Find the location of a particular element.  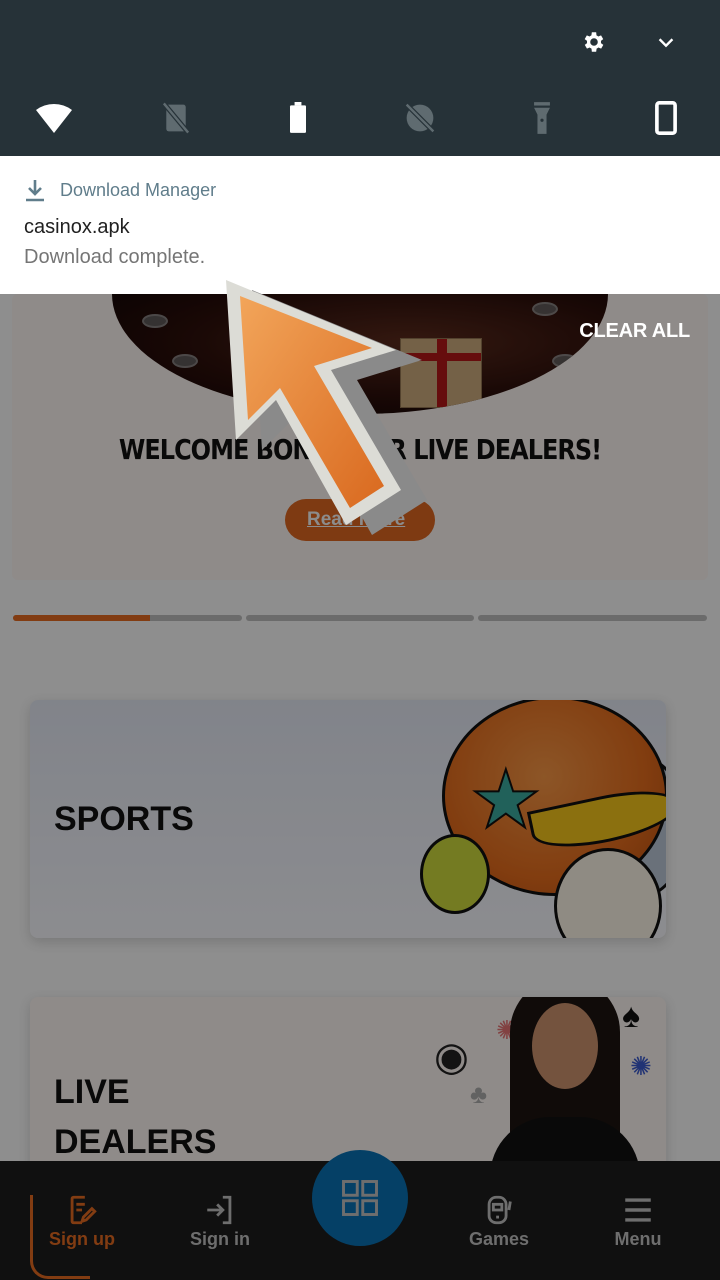

quick-settings-panel is located at coordinates (360, 78).